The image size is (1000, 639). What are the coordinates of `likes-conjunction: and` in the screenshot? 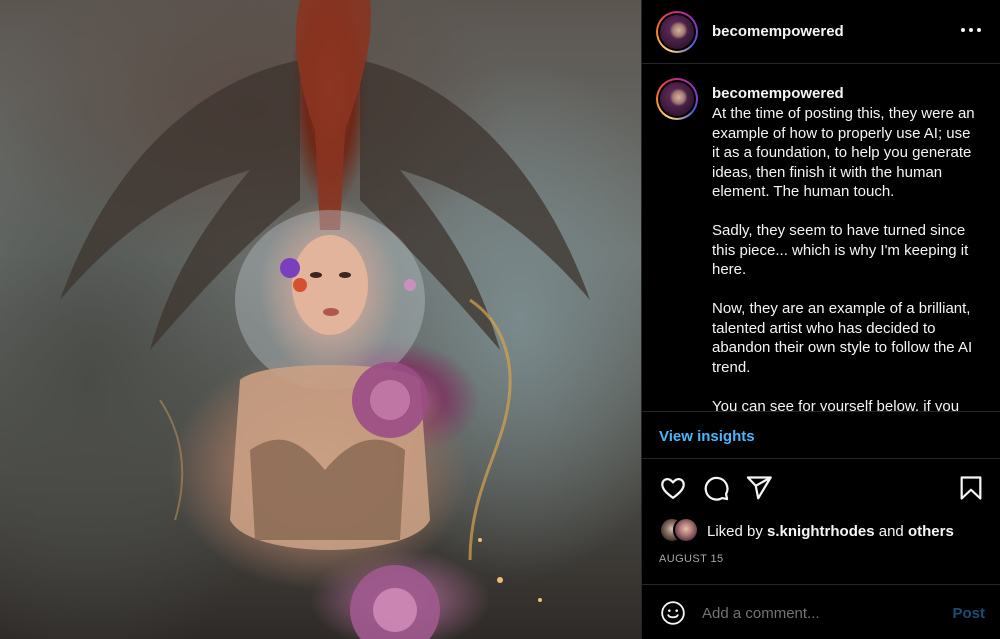 It's located at (891, 531).